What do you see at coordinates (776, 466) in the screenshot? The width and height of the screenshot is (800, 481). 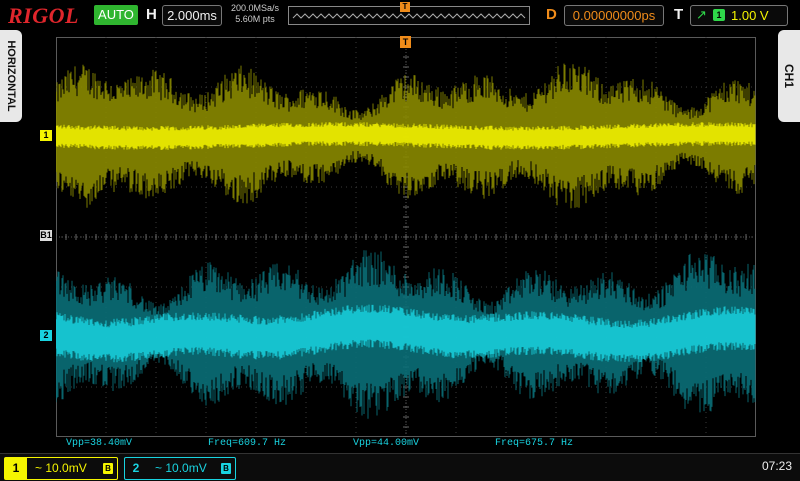 I see `system-clock: 07:23` at bounding box center [776, 466].